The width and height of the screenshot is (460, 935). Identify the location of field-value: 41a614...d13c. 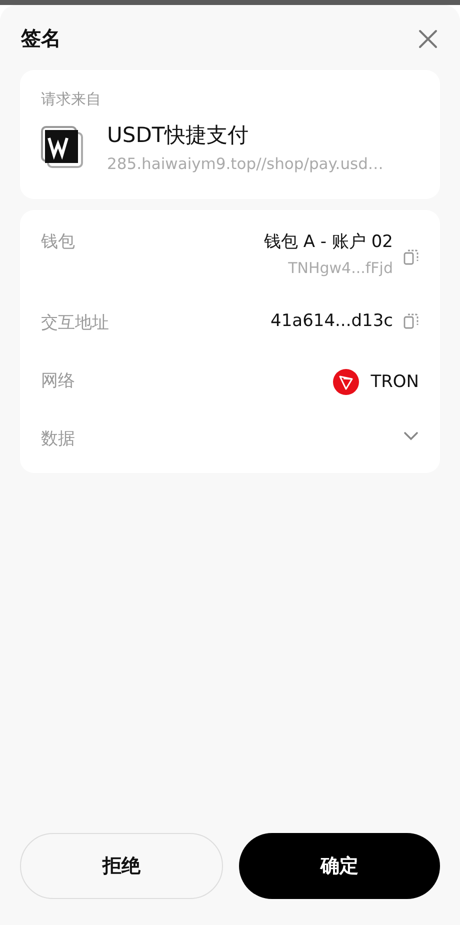
(331, 321).